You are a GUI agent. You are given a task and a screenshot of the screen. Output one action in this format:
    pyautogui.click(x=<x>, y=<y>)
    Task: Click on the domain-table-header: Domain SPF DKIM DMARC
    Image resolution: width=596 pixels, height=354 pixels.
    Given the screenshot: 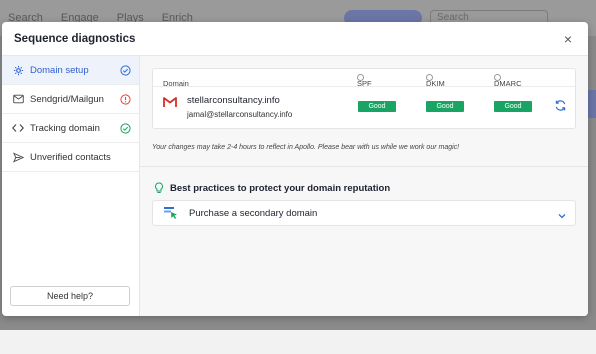 What is the action you would take?
    pyautogui.click(x=364, y=78)
    